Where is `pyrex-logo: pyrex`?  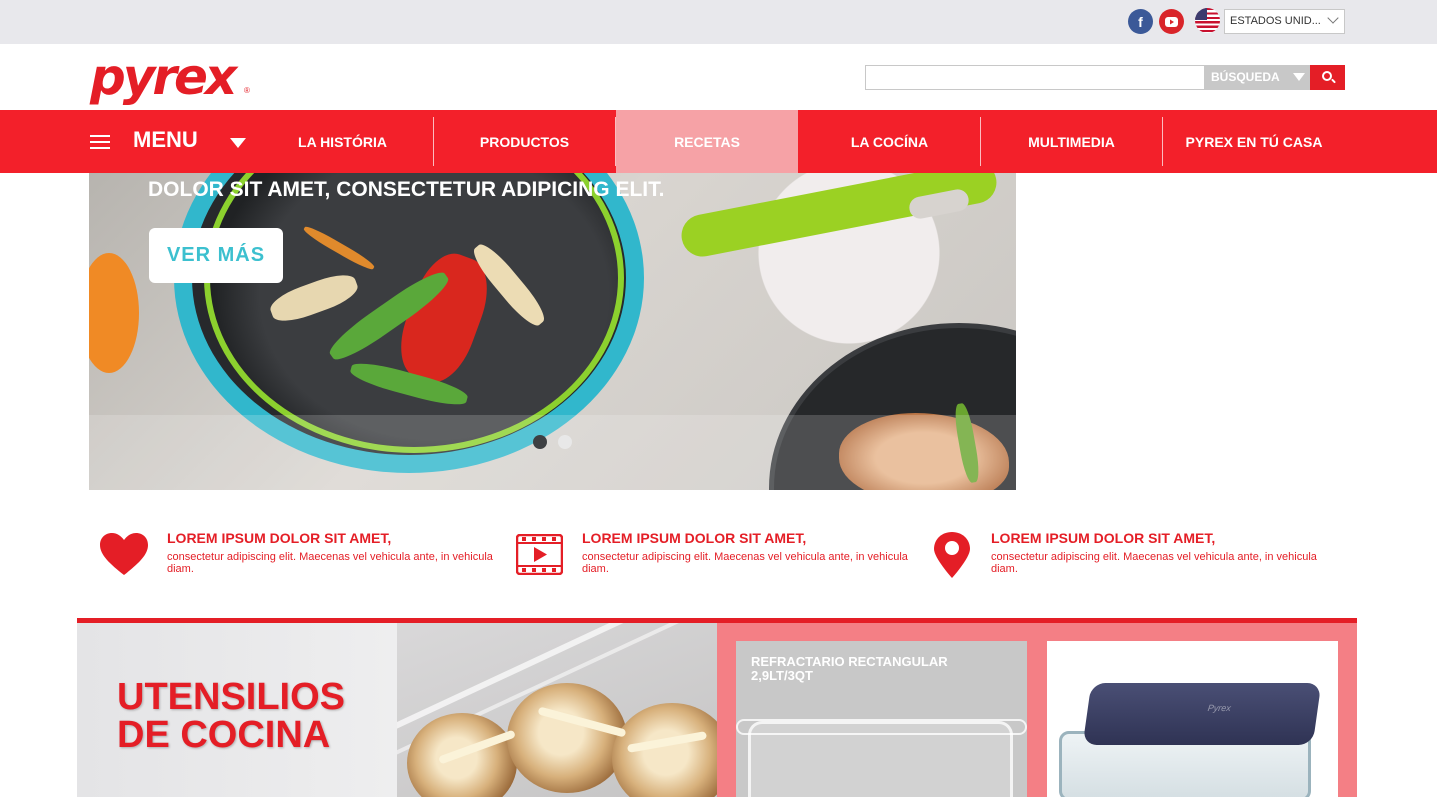
pyrex-logo: pyrex is located at coordinates (163, 77).